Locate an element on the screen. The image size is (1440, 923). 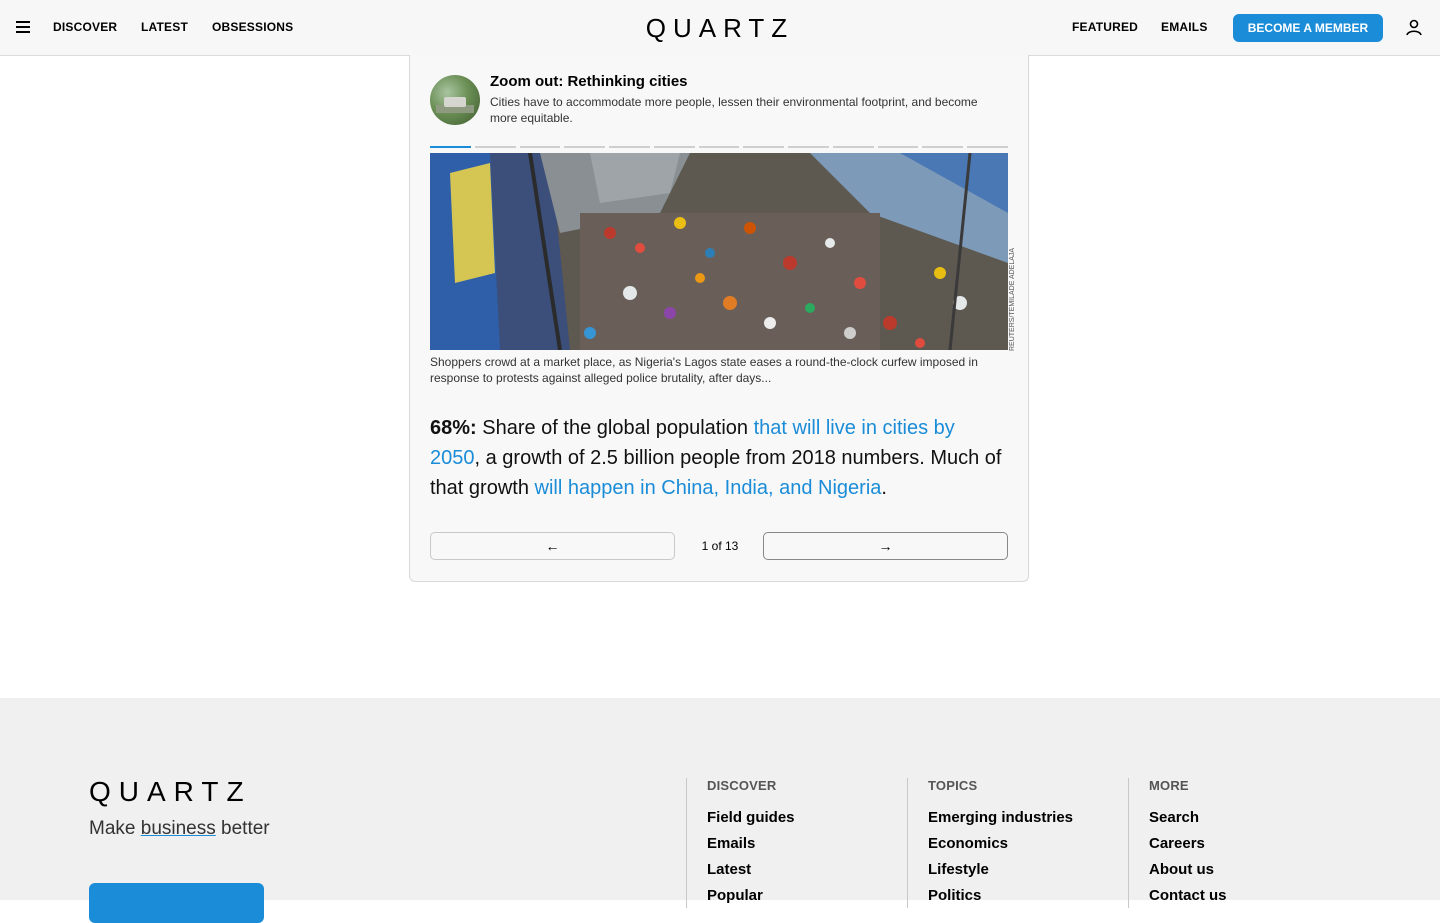
tagline-underlined-word: business is located at coordinates (178, 828).